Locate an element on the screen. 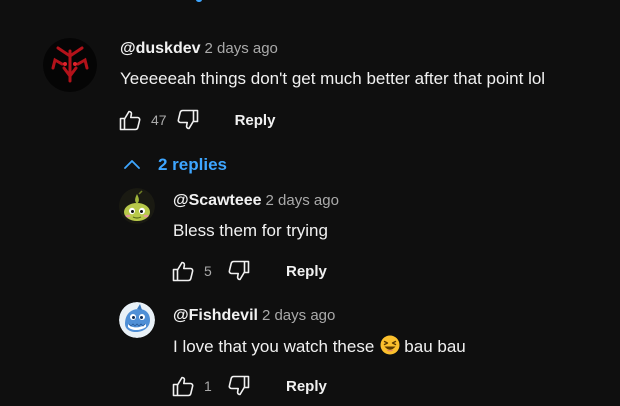 This screenshot has height=406, width=620. author-handle: @duskdev is located at coordinates (160, 48).